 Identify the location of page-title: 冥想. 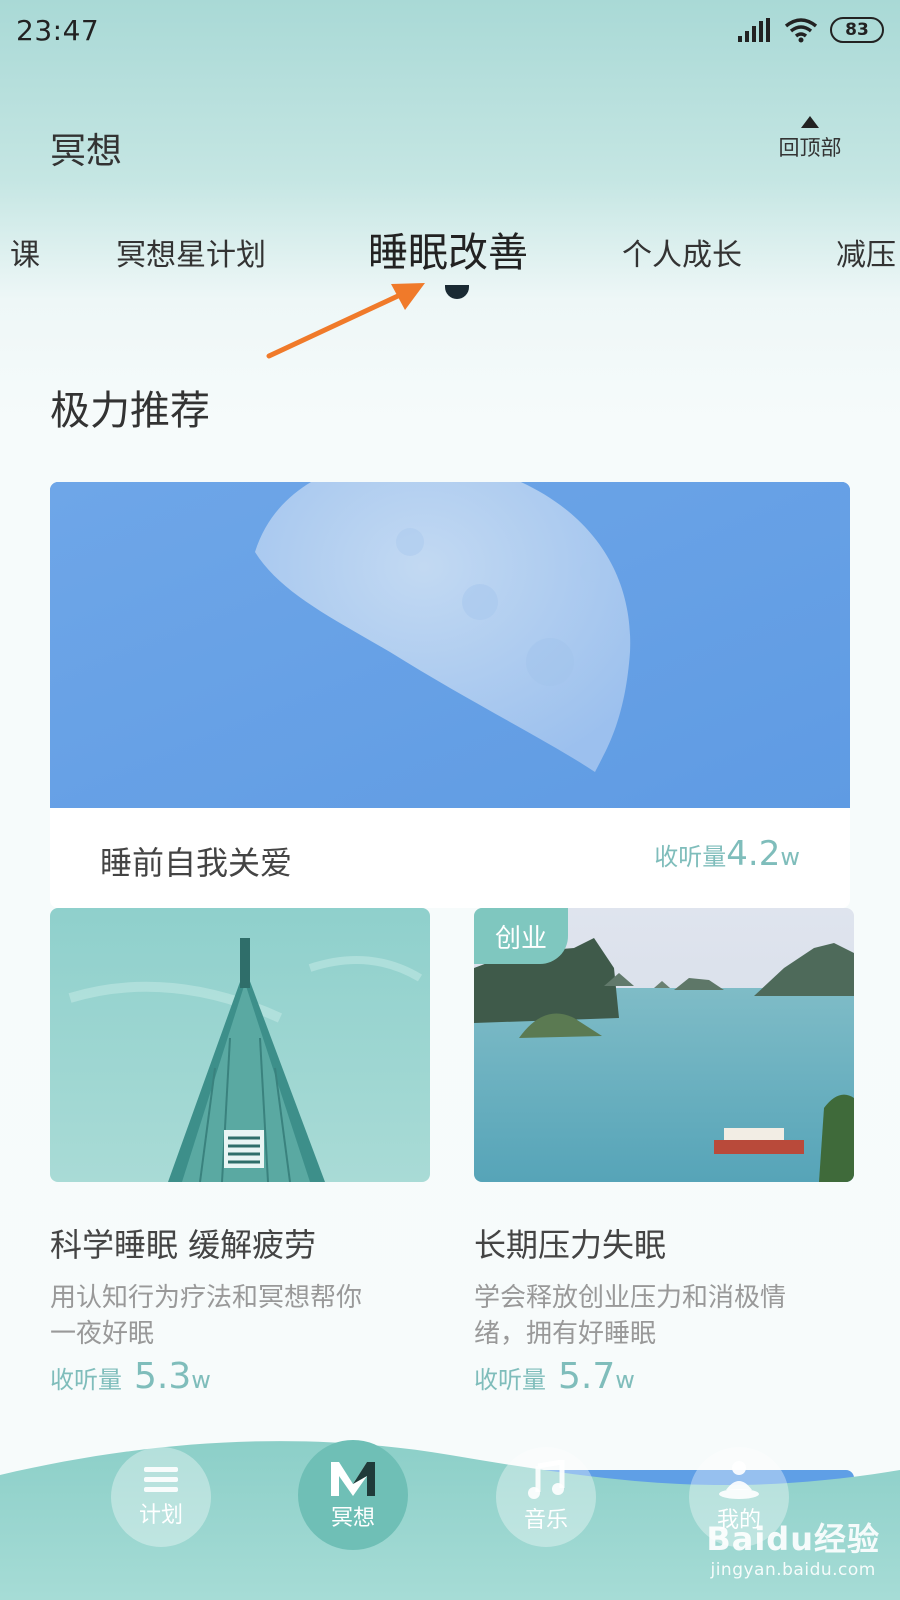
(86, 151).